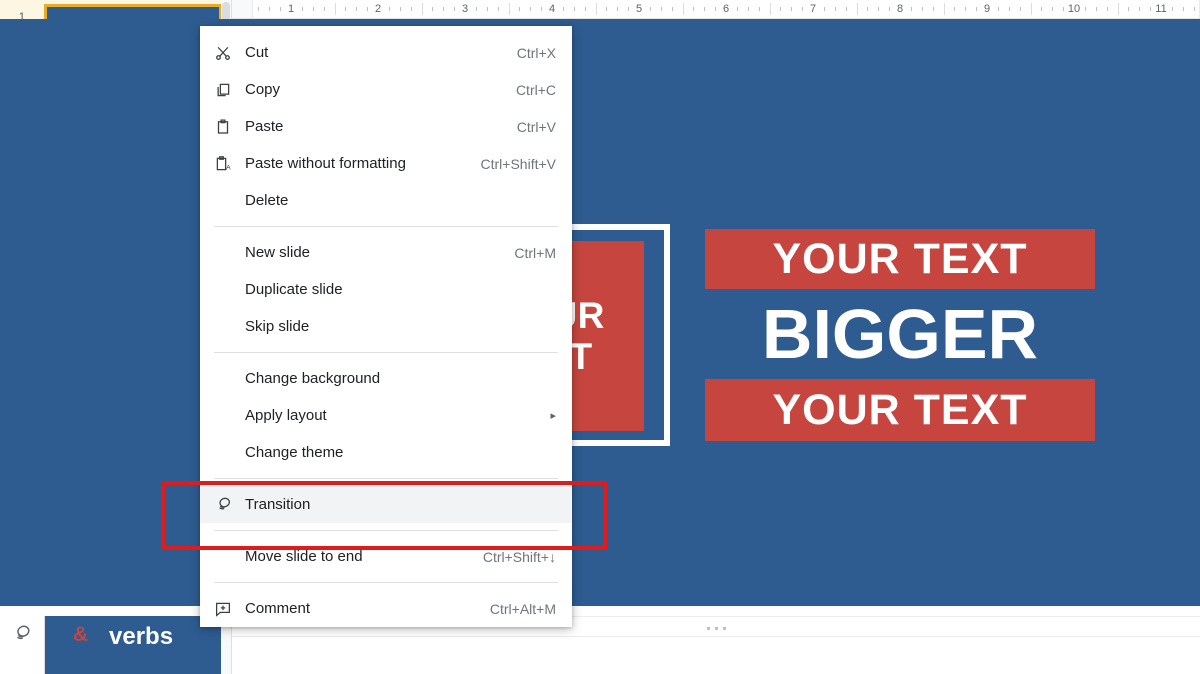  Describe the element at coordinates (536, 126) in the screenshot. I see `menu-item-shortcut: Ctrl+V` at that location.